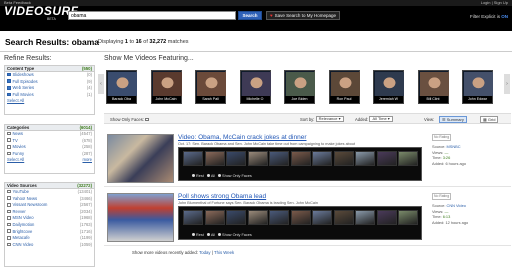 This screenshot has height=267, width=512. I want to click on content-type-item: Full Episodes (9), so click(49, 82).